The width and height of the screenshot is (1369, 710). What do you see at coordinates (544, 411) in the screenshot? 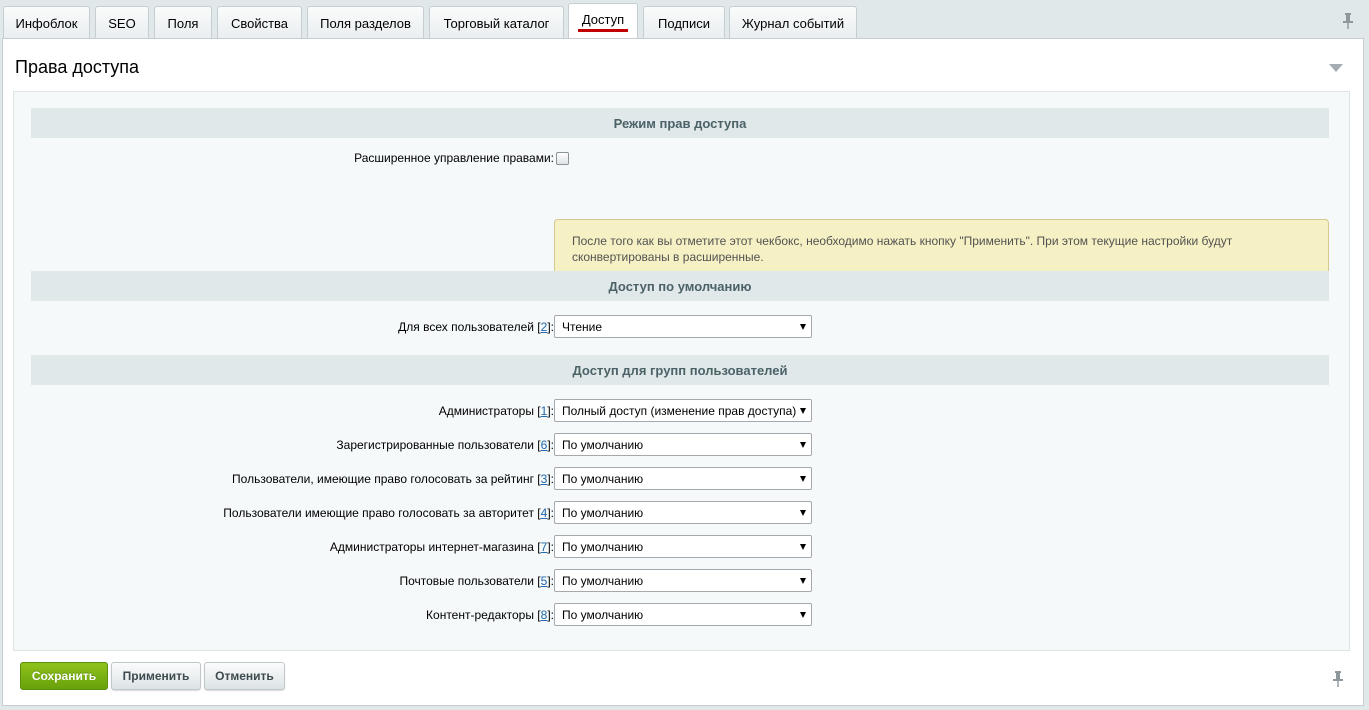
I see `group-id-link: 1` at bounding box center [544, 411].